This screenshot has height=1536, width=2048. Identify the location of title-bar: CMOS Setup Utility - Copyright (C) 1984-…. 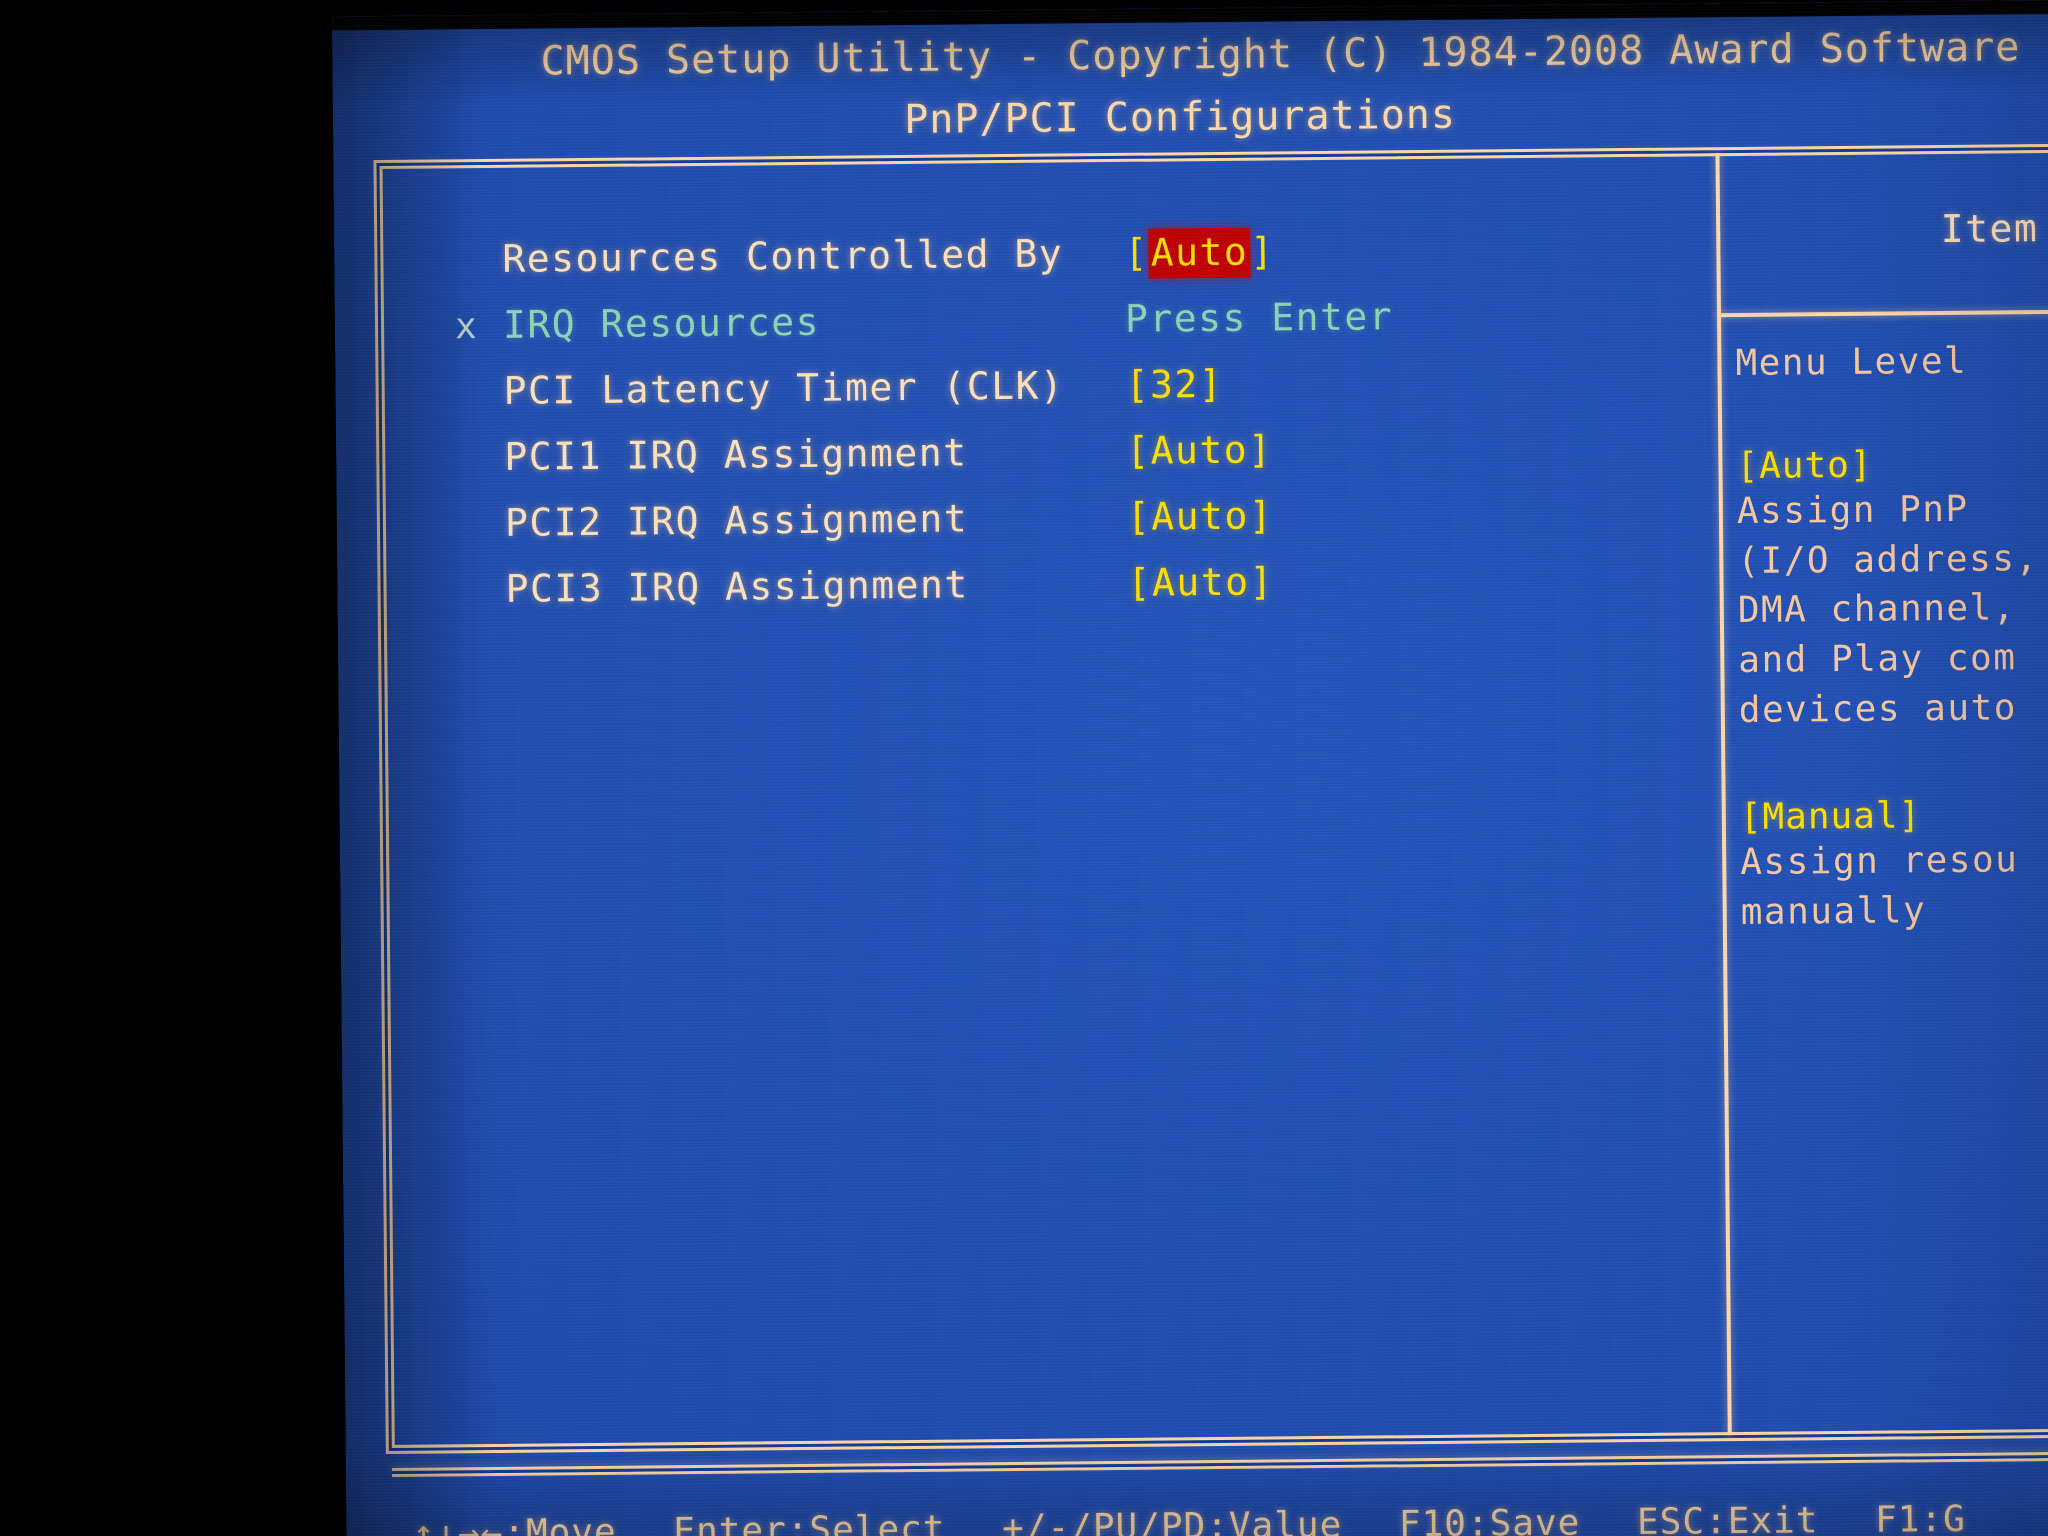
(1190, 86).